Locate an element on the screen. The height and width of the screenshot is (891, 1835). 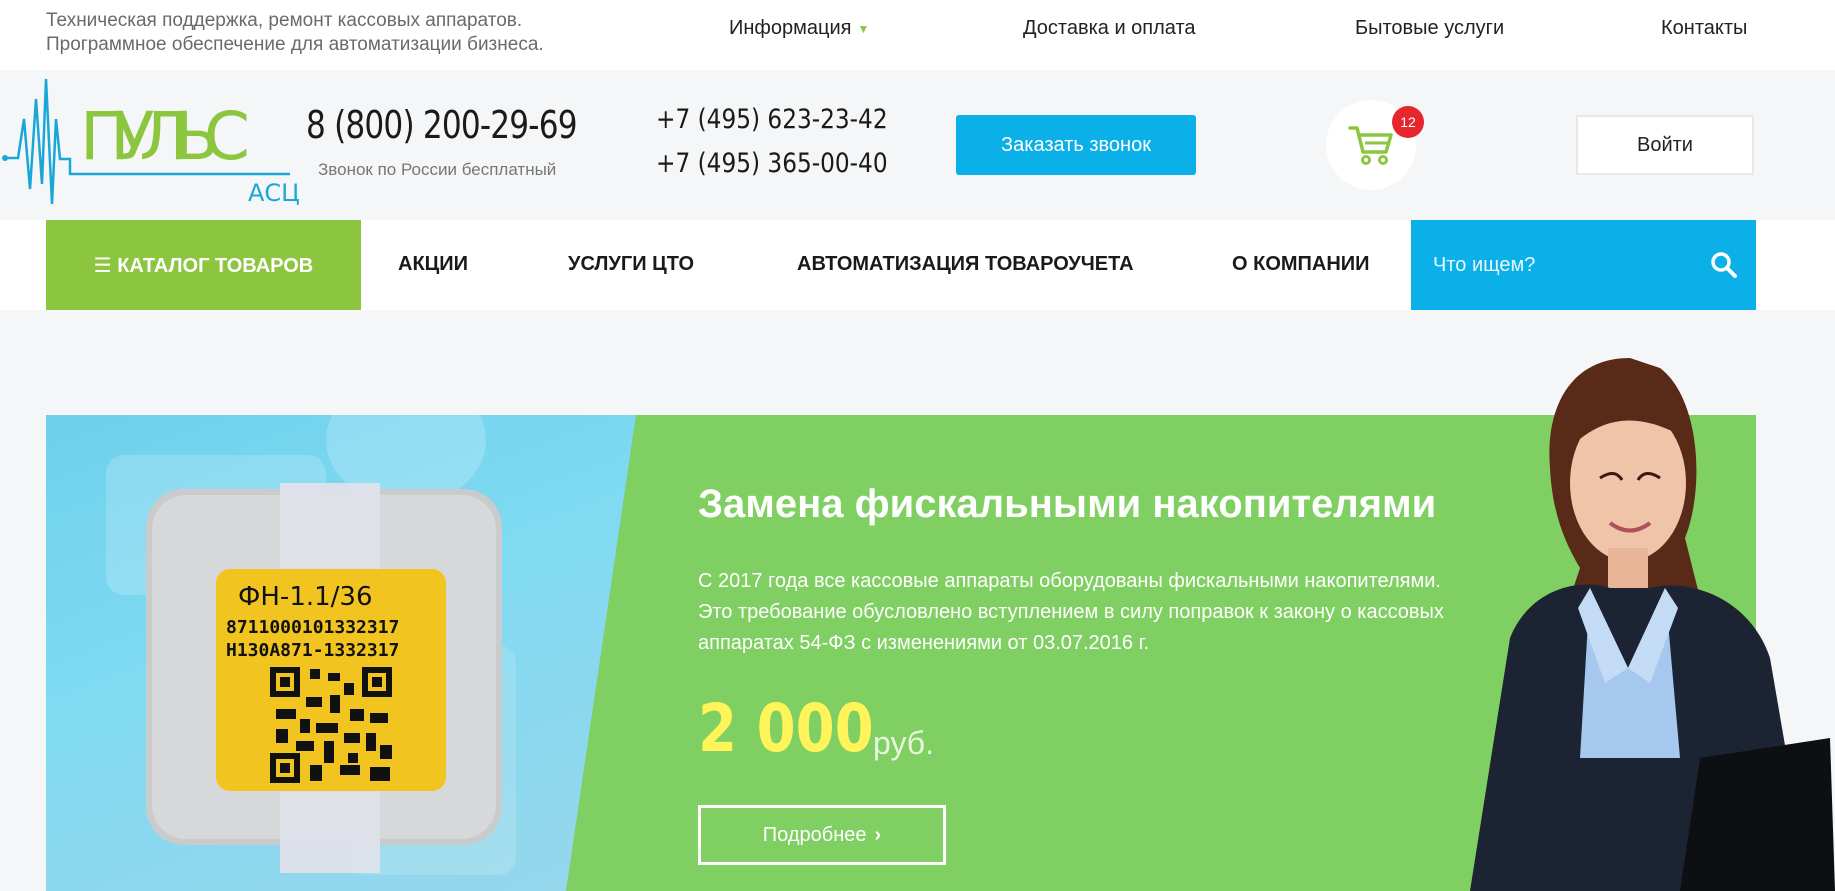
chevron-right-icon: › is located at coordinates (878, 834).